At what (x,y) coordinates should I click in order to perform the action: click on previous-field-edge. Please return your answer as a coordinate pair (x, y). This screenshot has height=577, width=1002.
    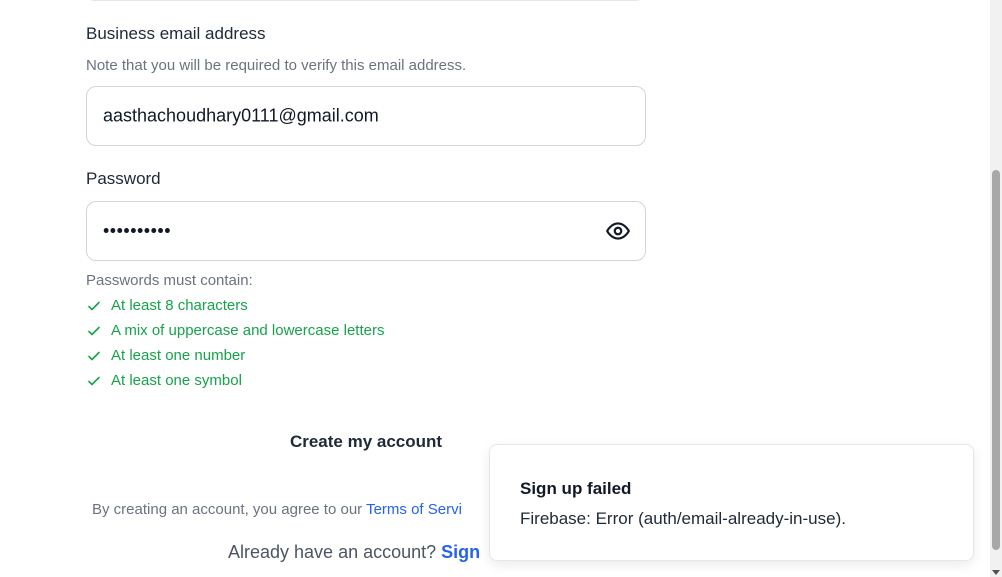
    Looking at the image, I should click on (365, 0).